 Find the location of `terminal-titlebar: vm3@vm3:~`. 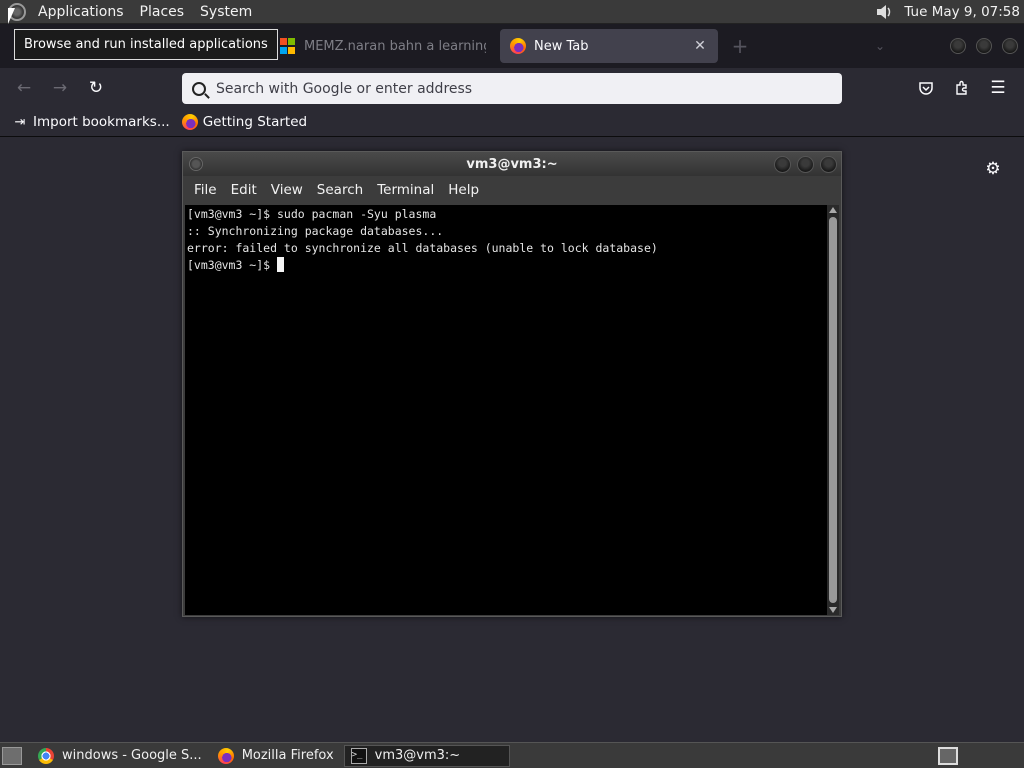

terminal-titlebar: vm3@vm3:~ is located at coordinates (512, 164).